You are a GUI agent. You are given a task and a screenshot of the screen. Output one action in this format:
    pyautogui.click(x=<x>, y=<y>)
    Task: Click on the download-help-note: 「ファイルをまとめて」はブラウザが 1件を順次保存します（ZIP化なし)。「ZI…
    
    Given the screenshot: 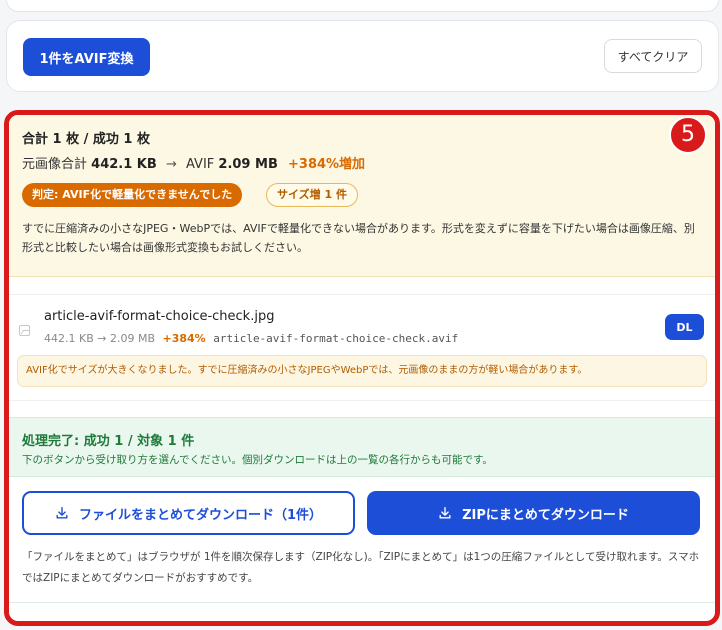 What is the action you would take?
    pyautogui.click(x=361, y=567)
    